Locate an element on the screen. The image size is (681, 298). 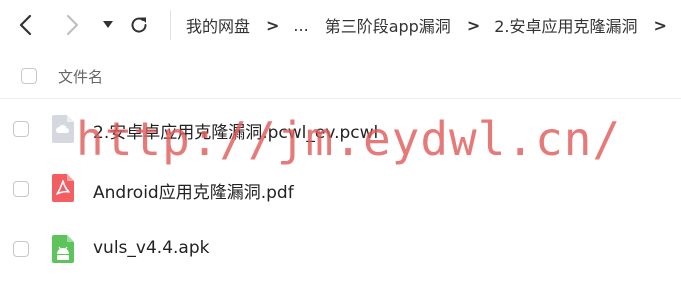
chevron-left-icon is located at coordinates (25, 25).